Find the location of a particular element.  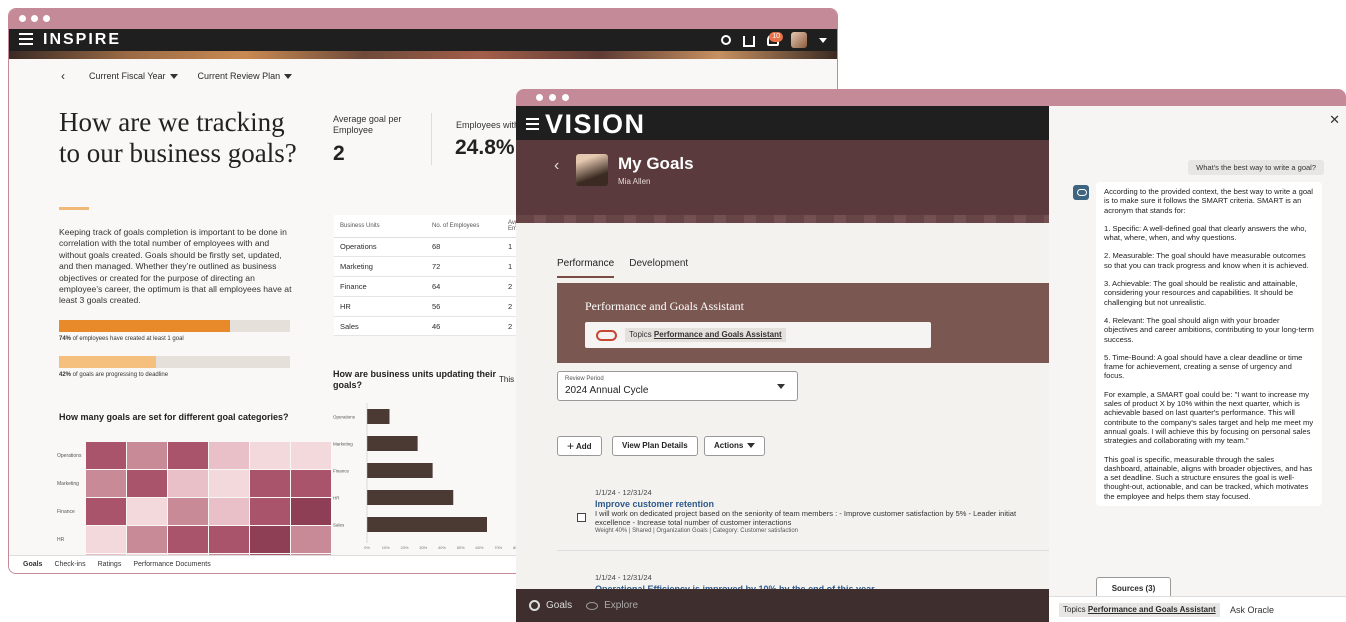

review-plan-filter: Current Review Plan is located at coordinates (245, 76).